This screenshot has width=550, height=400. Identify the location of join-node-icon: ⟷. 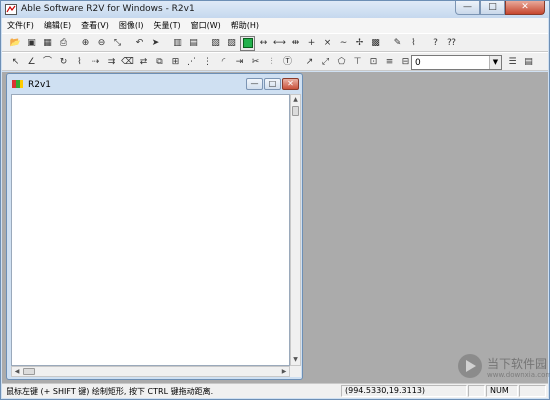
(279, 43).